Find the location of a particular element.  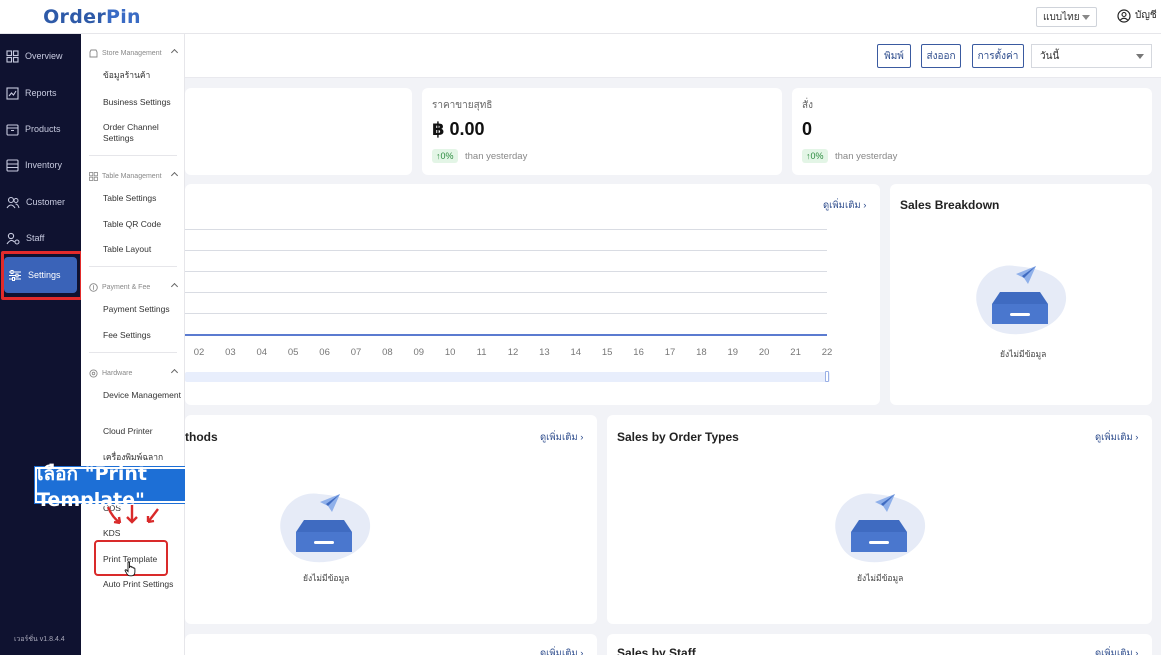

x-tick-label: 03 is located at coordinates (230, 352).